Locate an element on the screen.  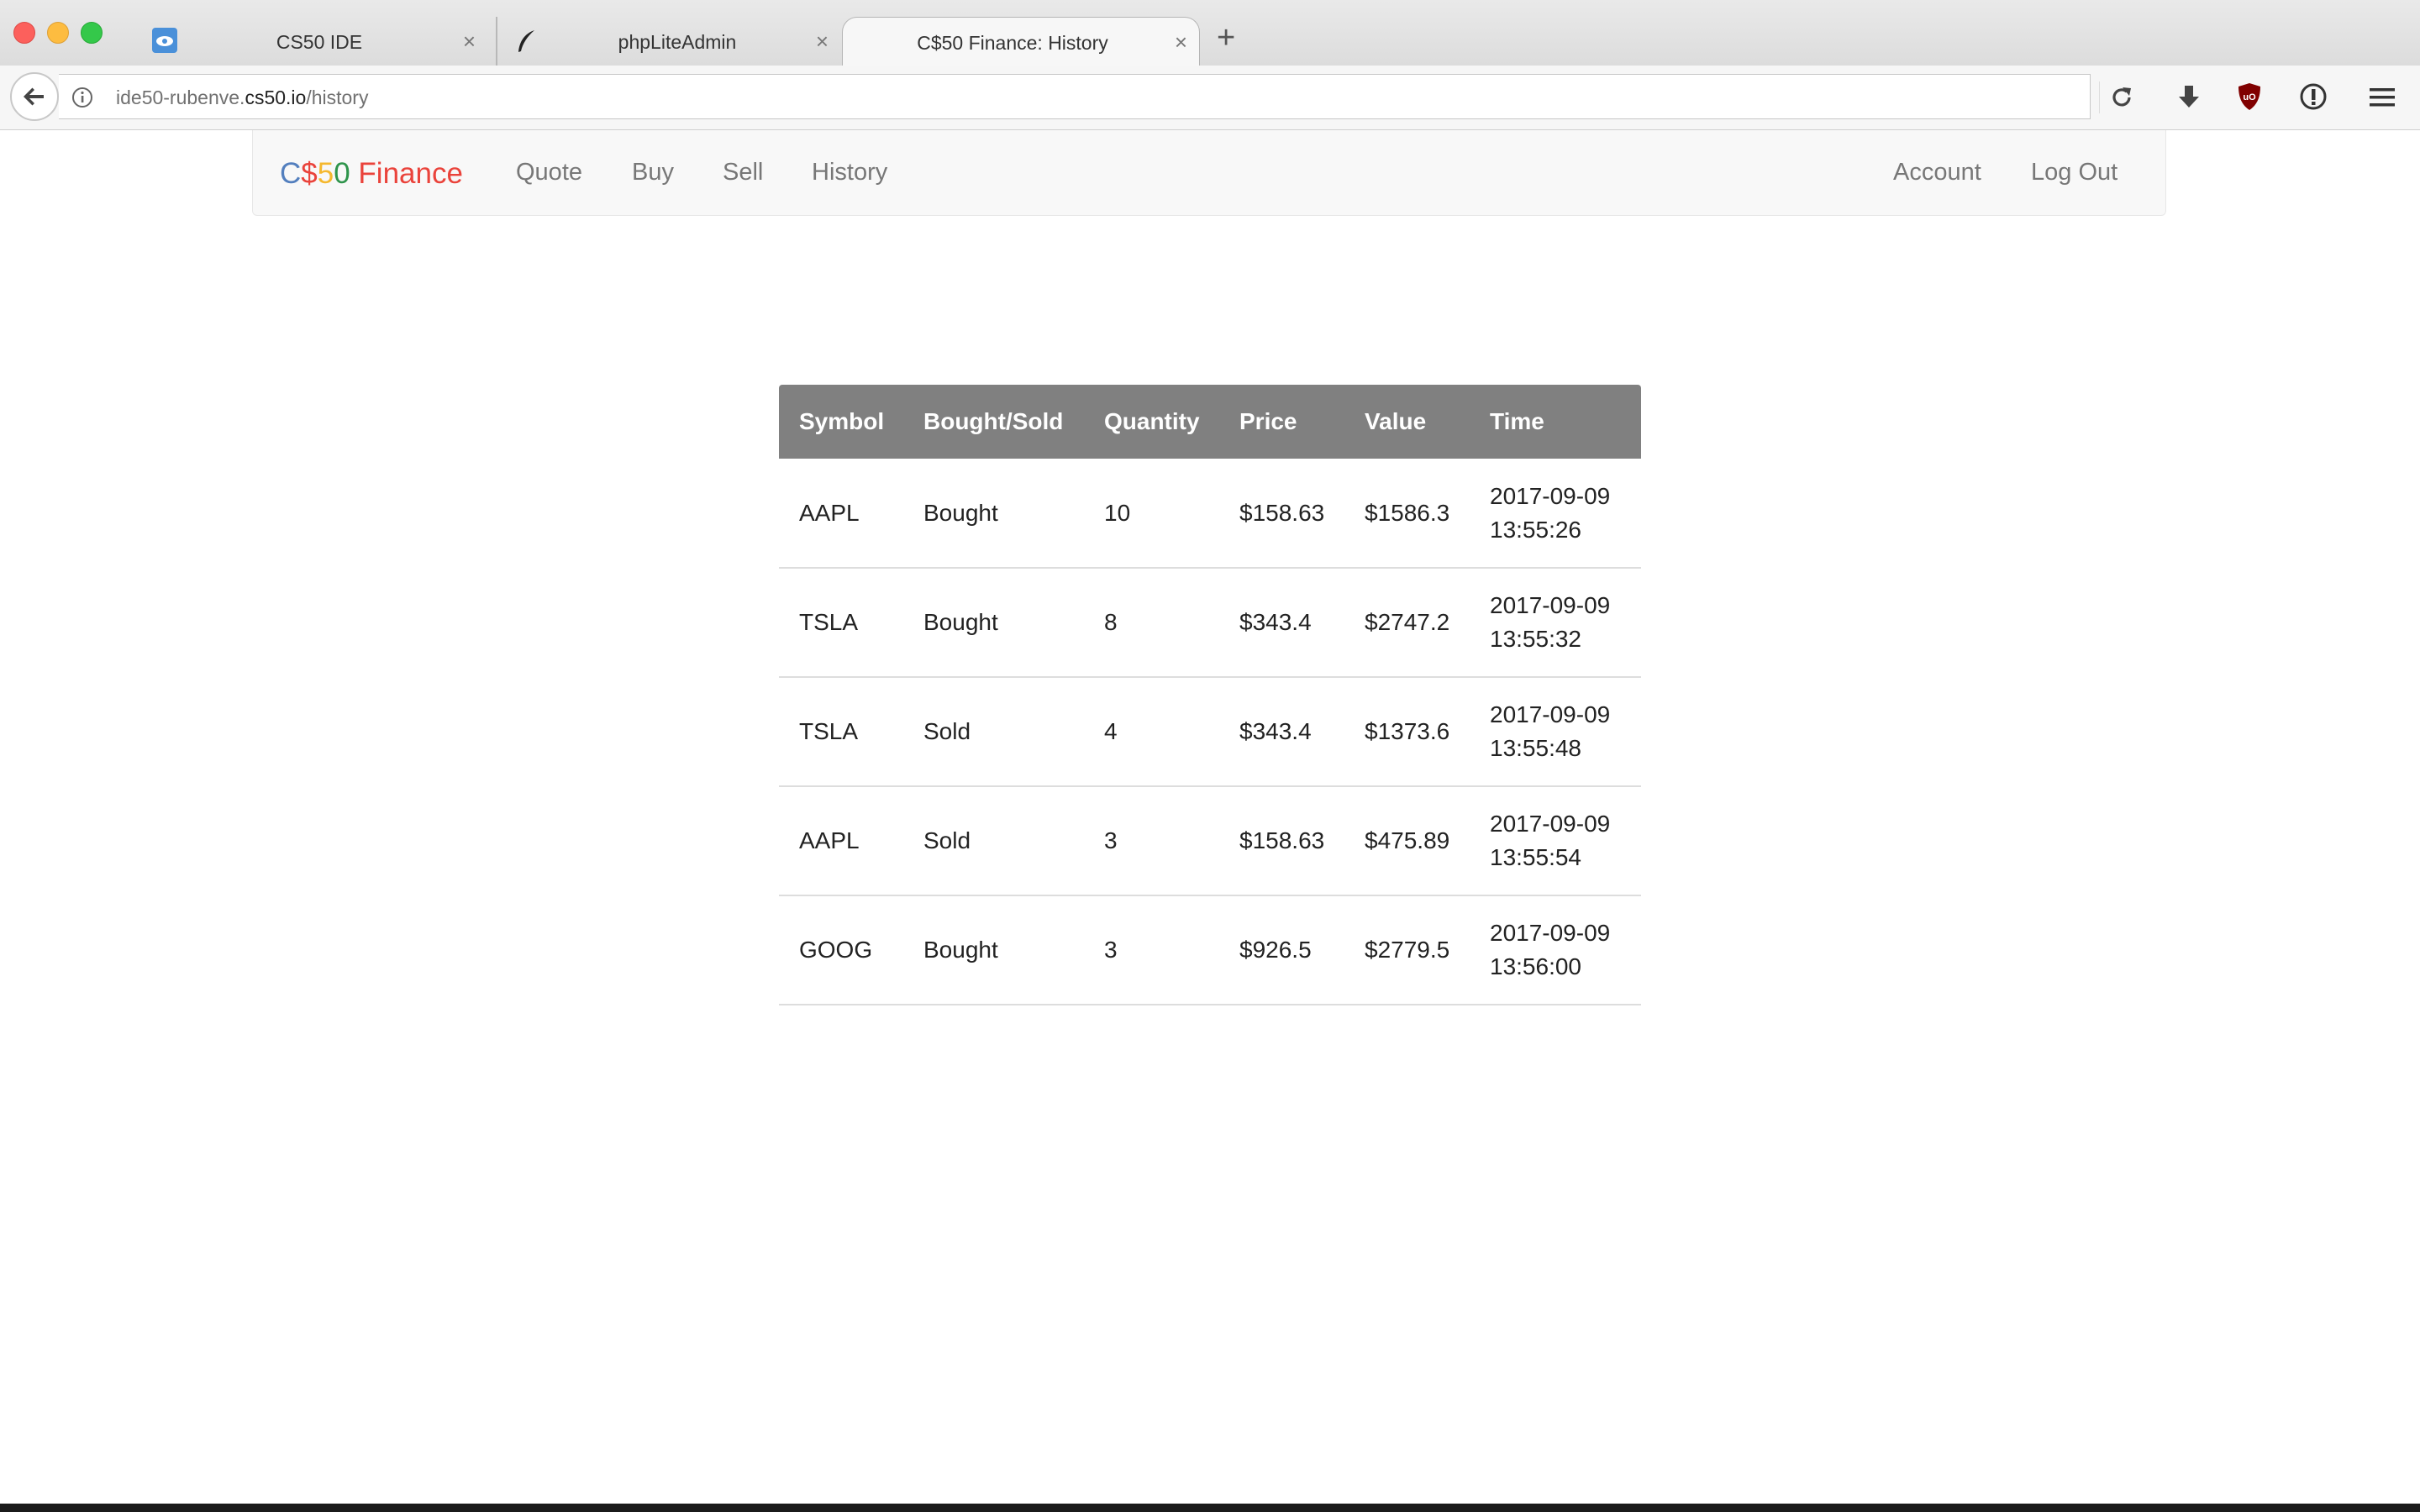
header-time: Time is located at coordinates (1556, 422).